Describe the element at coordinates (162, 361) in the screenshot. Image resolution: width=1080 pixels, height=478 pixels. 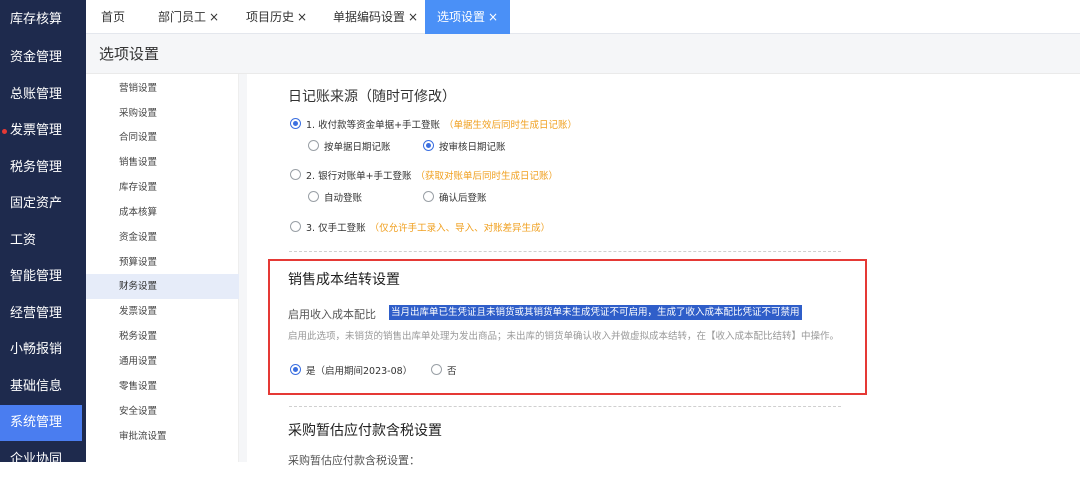
I see `submenu-item-general: 通用设置` at that location.